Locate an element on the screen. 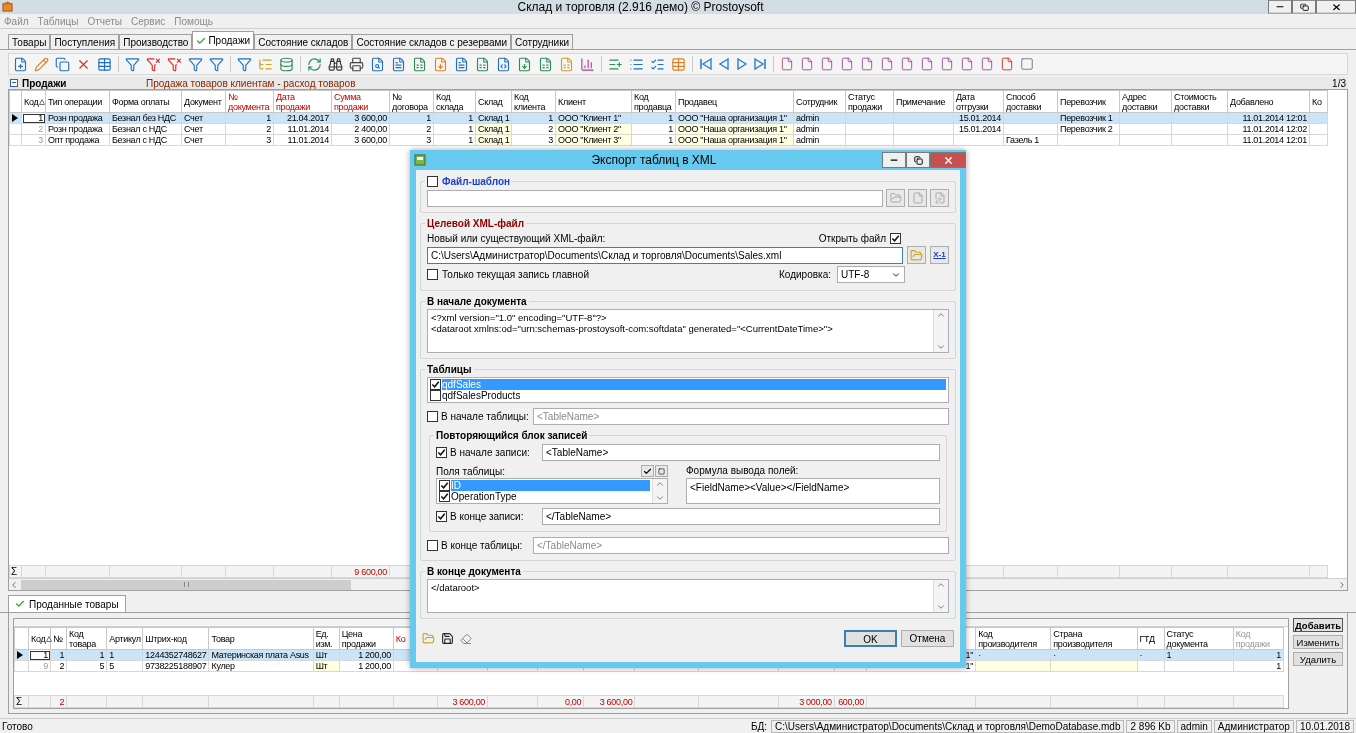 Image resolution: width=1356 pixels, height=733 pixels. path-field: C:\Users\Администратор\Documents\Склад и торговля\Documents\Sales.xml is located at coordinates (665, 255).